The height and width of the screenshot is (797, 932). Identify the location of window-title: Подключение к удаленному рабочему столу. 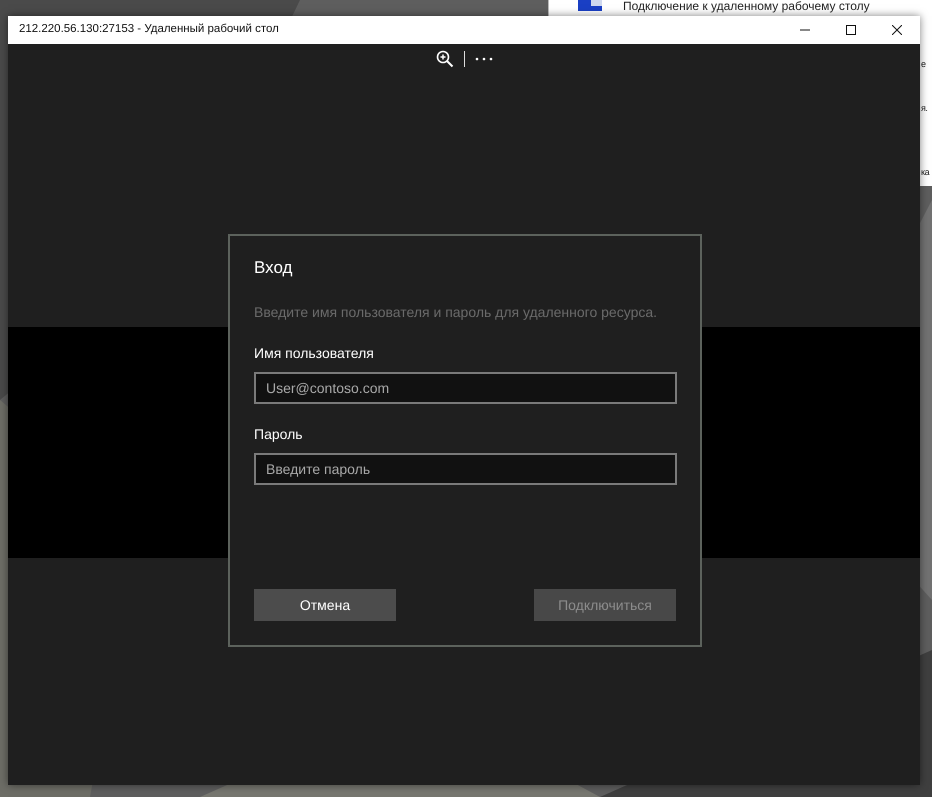
(746, 7).